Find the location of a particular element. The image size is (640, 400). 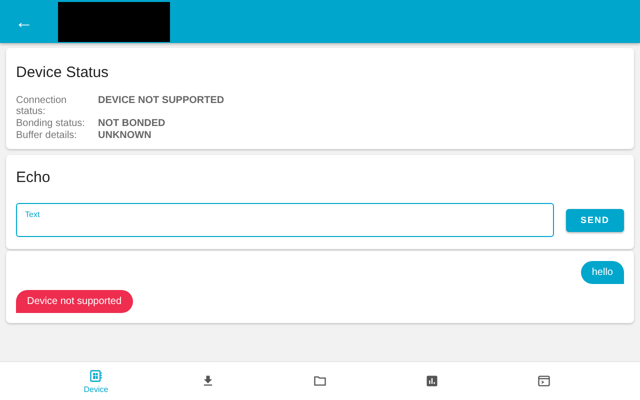

status-label: Connection status: is located at coordinates (42, 106).